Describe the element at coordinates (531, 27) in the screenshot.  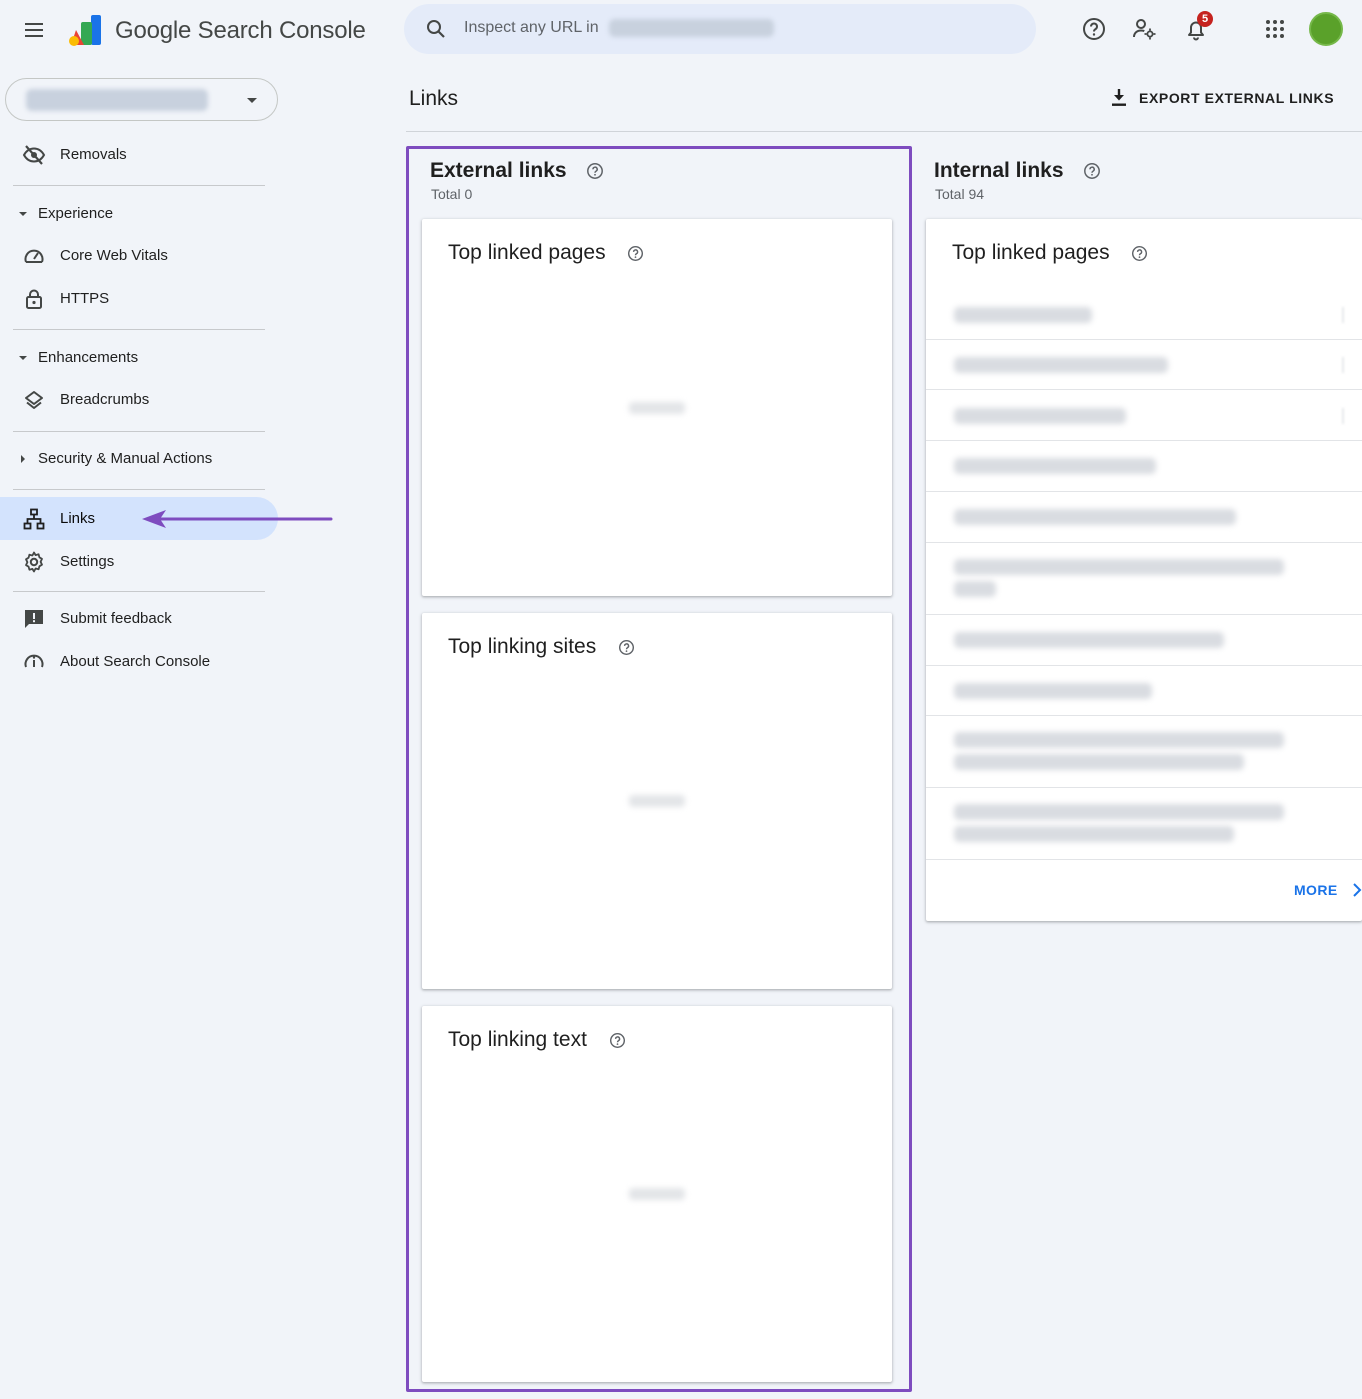
I see `search-placeholder: Inspect any URL in` at that location.